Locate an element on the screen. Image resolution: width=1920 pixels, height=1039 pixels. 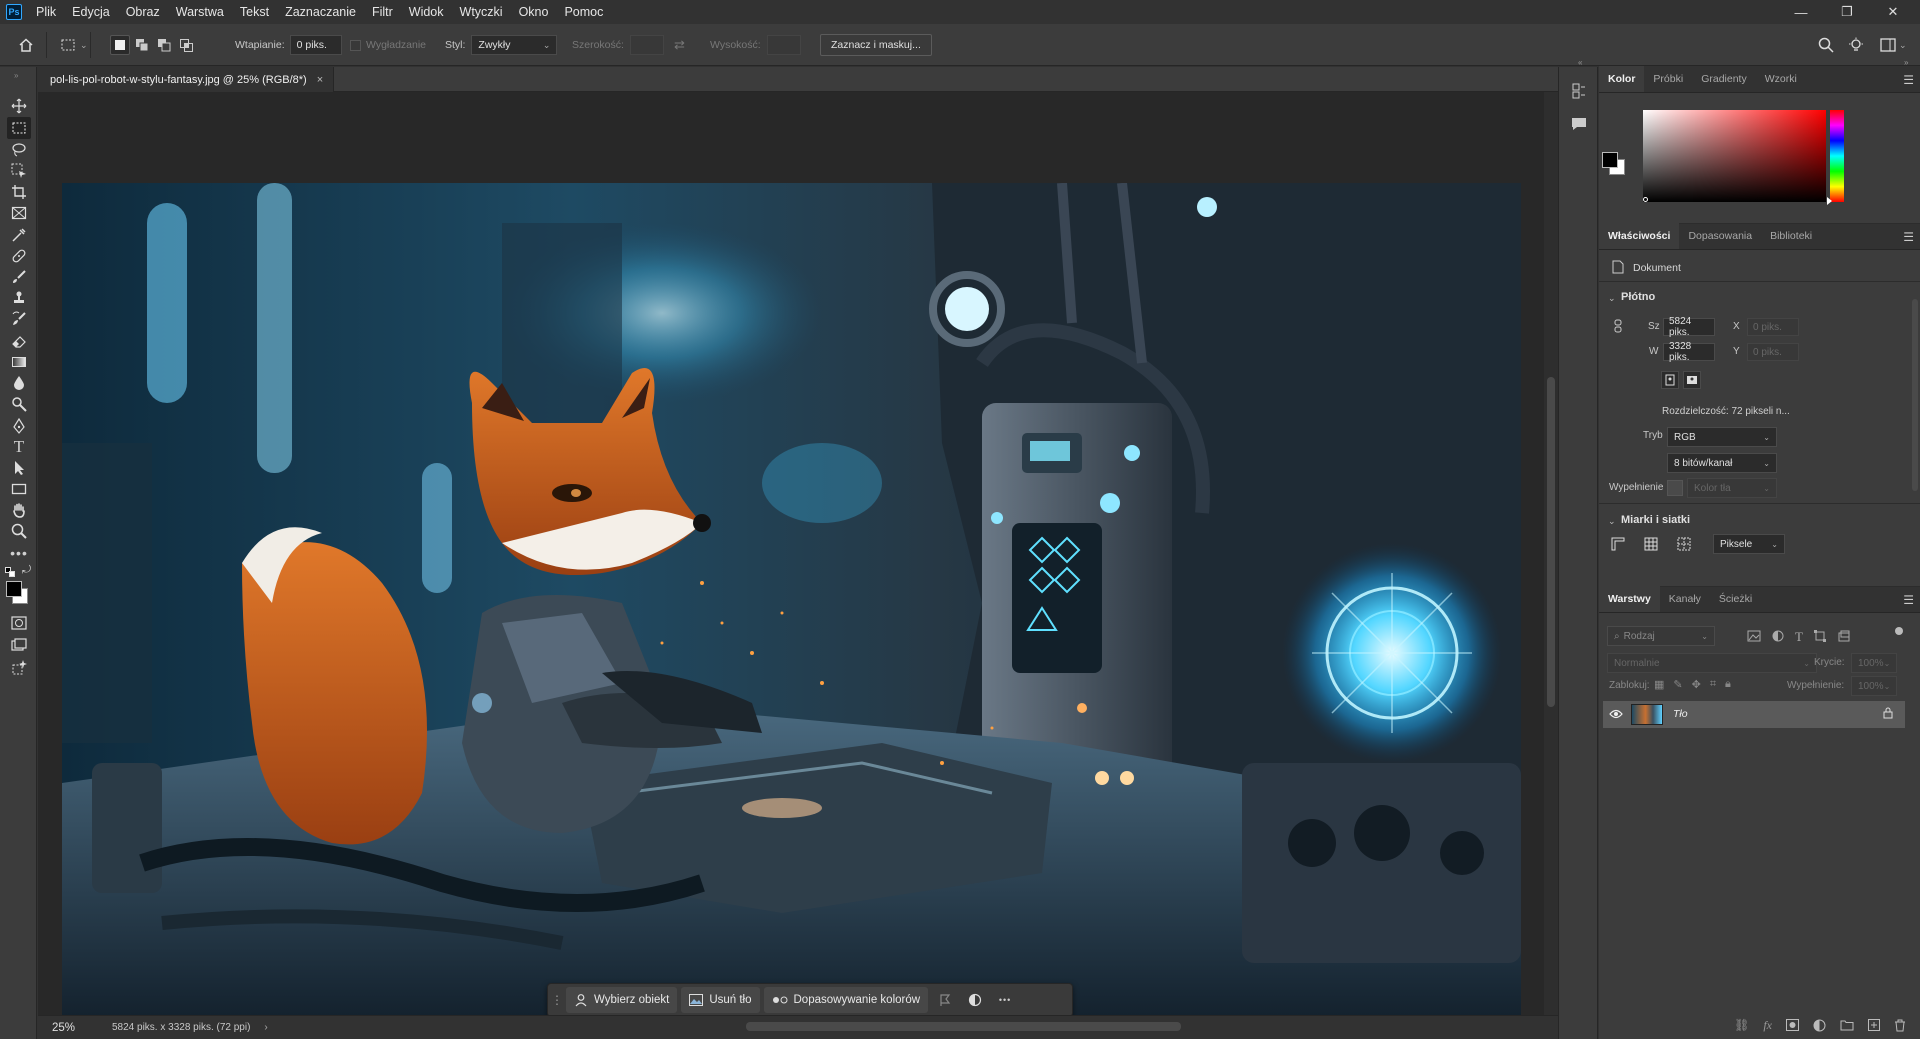
y-input: 0 piks. is located at coordinates (1773, 352).